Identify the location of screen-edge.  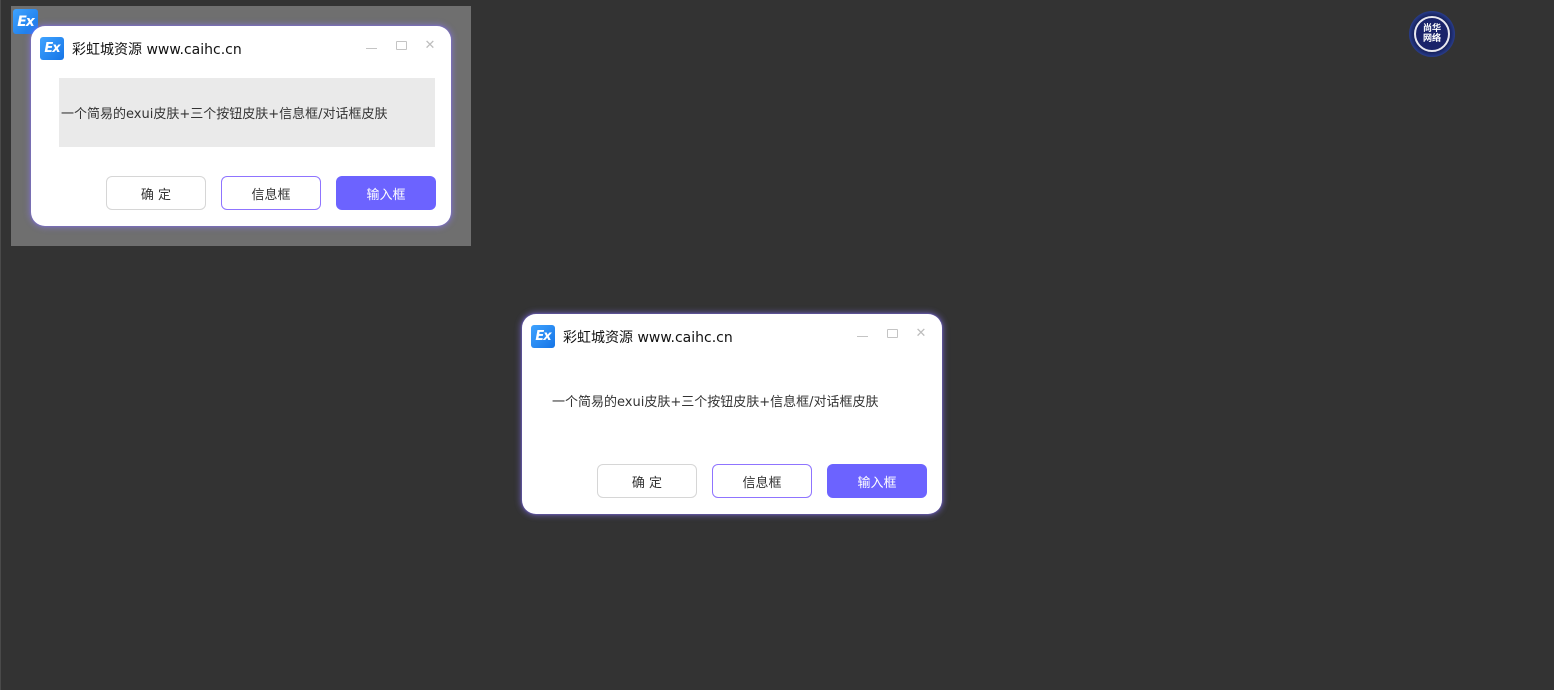
(0, 345).